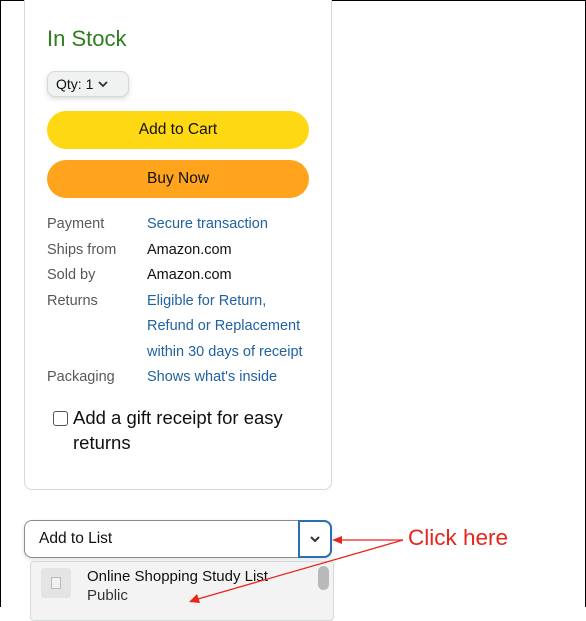  I want to click on gift-receipt-checkbox, so click(60, 418).